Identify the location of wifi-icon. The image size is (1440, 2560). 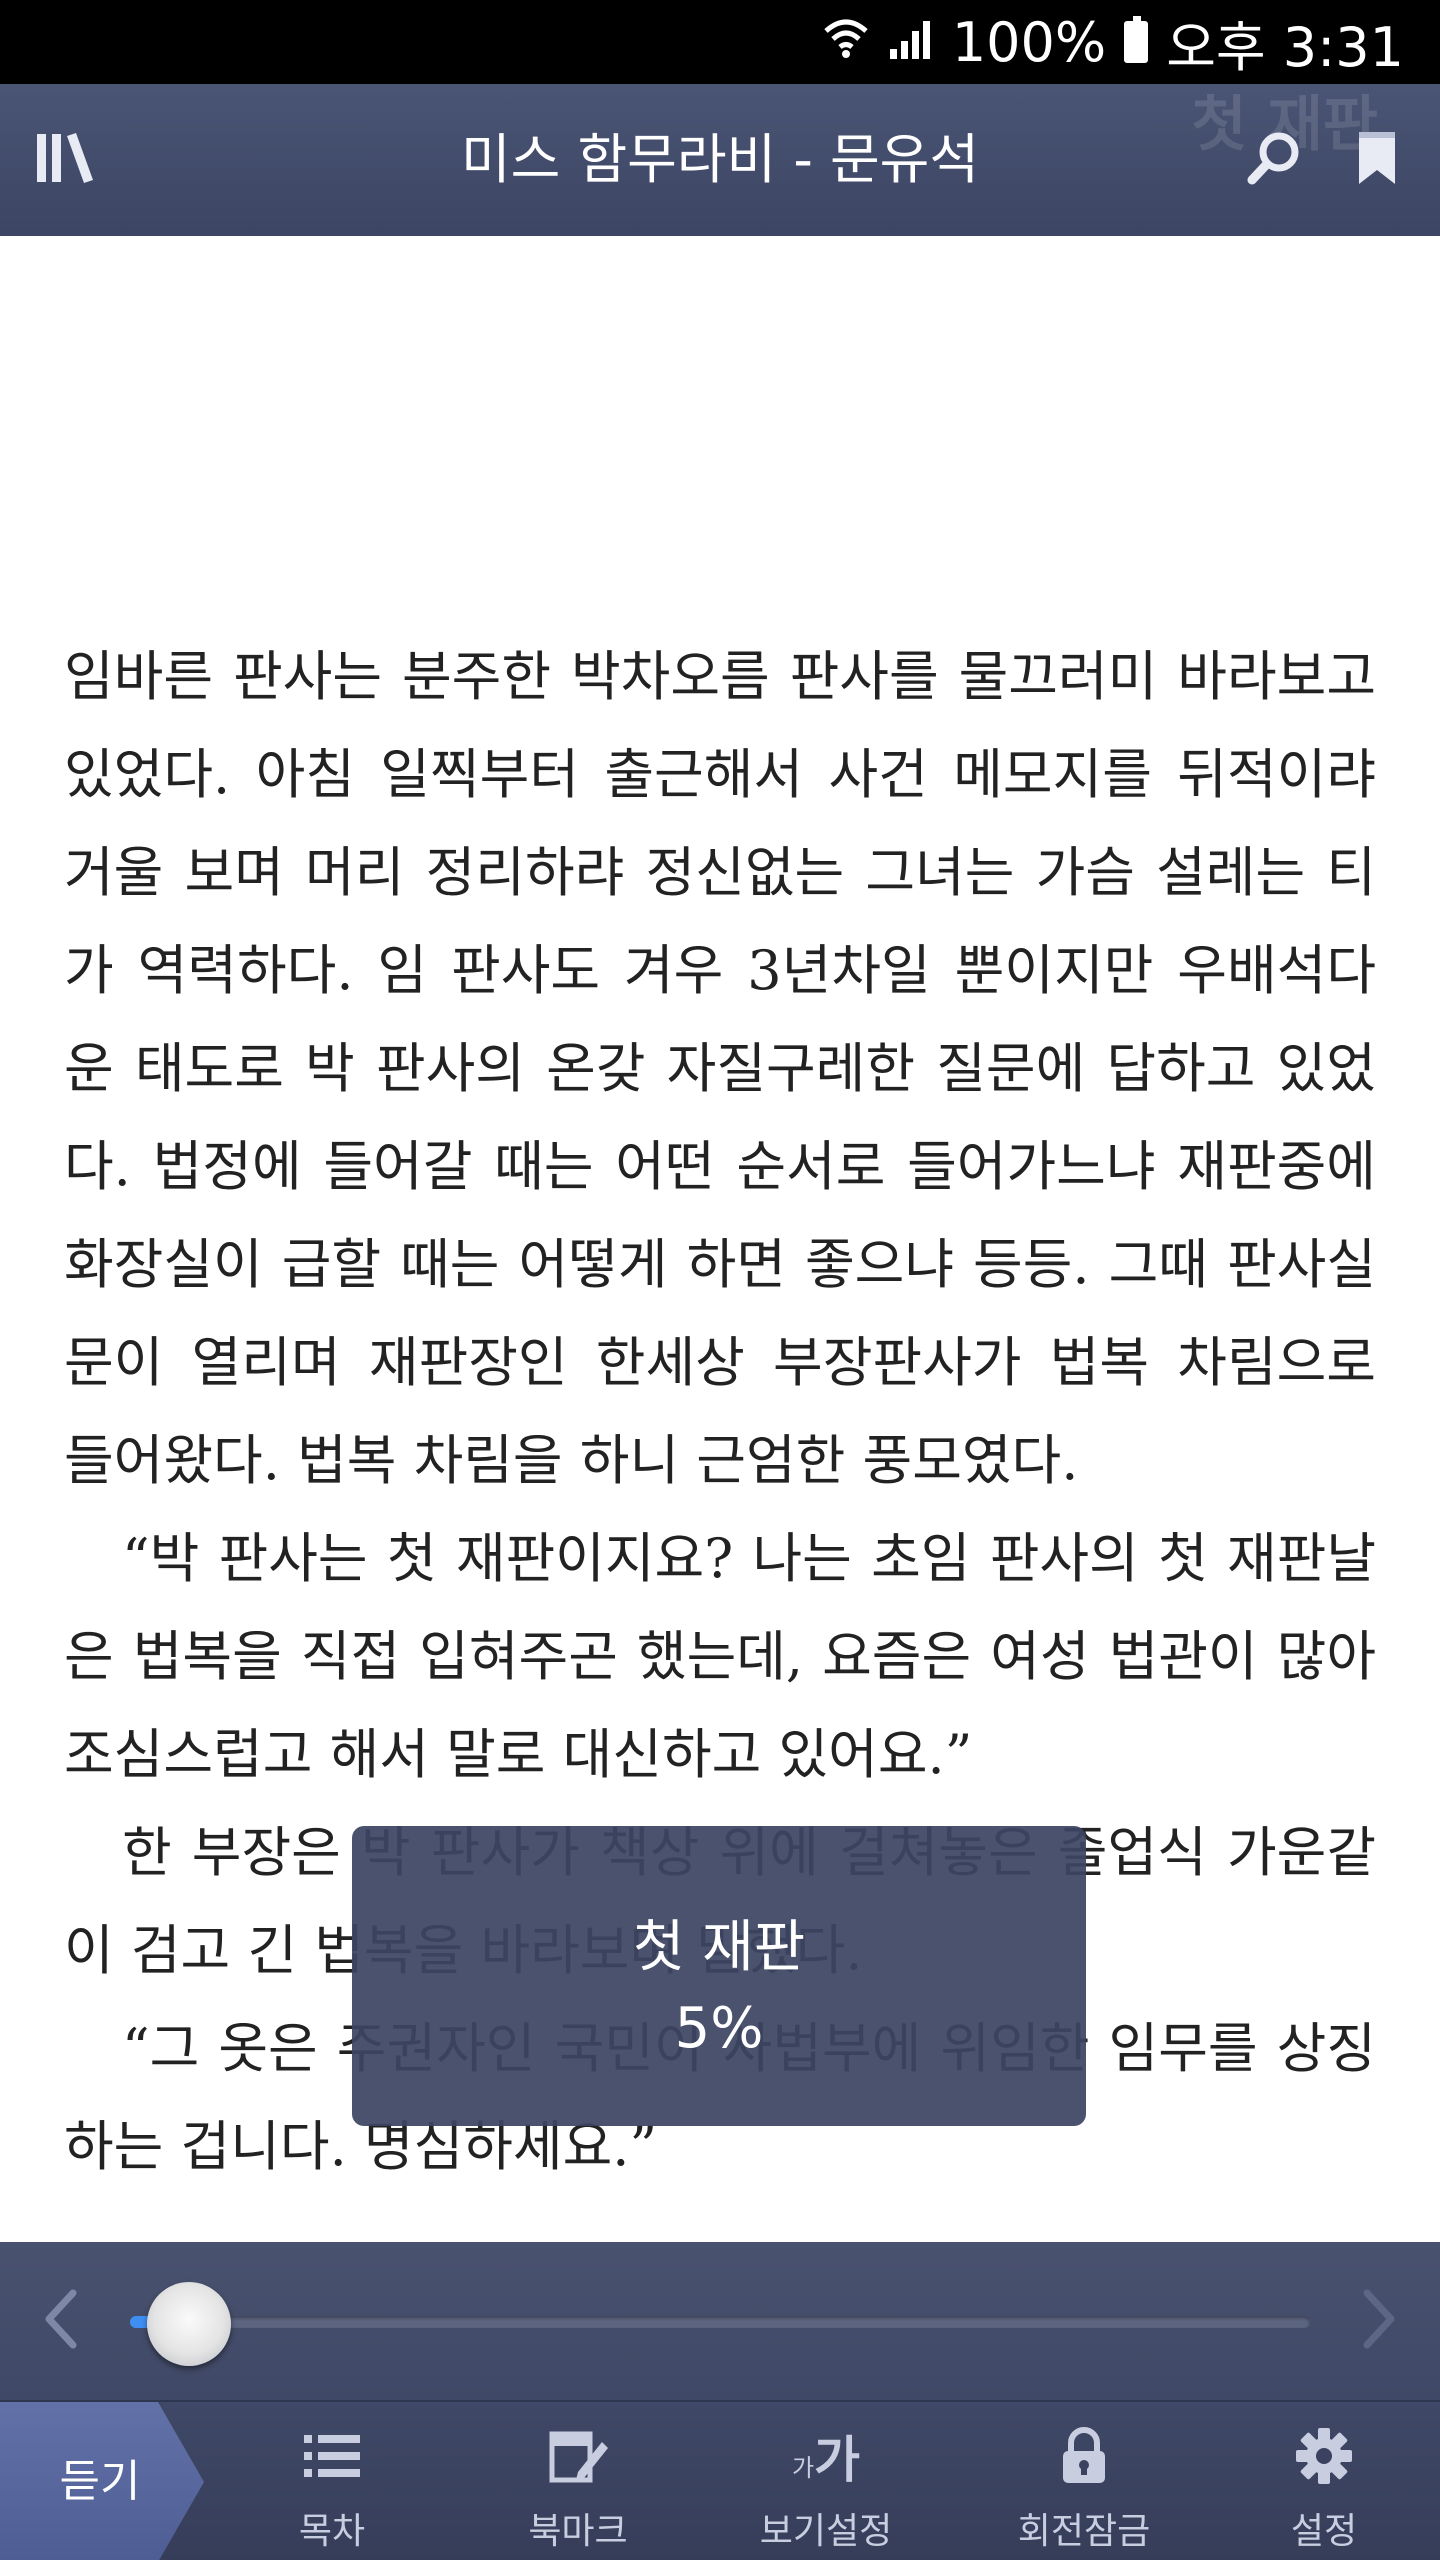
(846, 42).